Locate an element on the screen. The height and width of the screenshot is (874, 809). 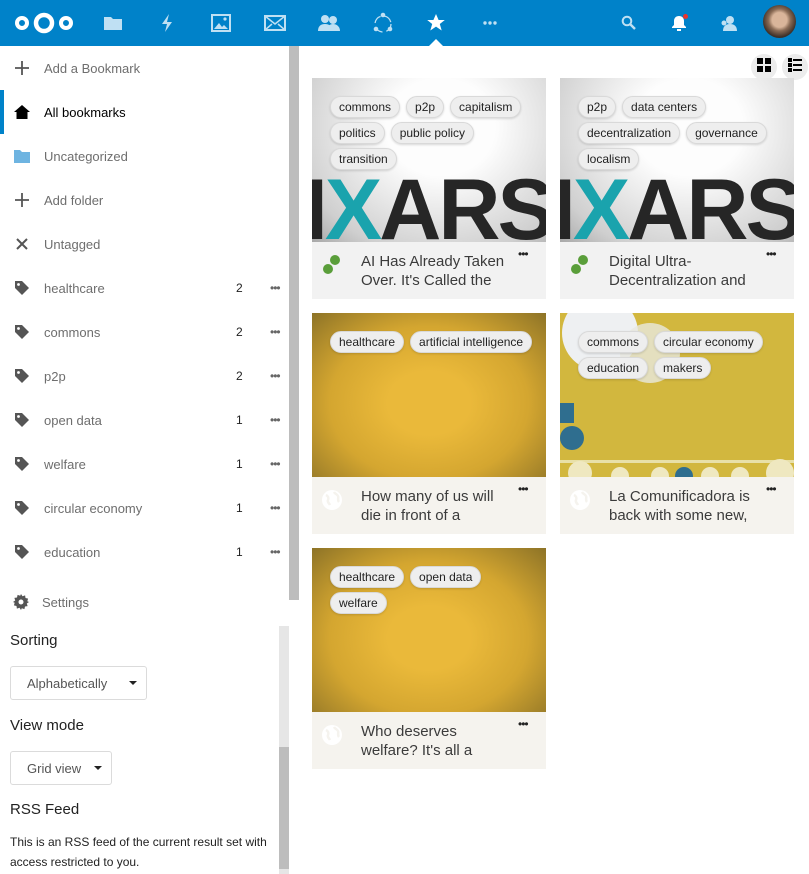
bookmark-tag: politics is located at coordinates (357, 133).